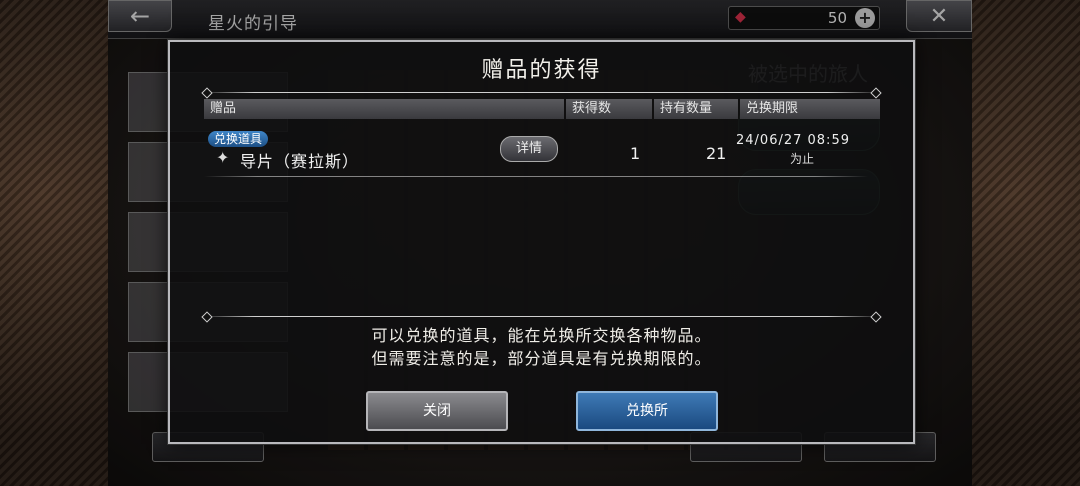 Image resolution: width=1080 pixels, height=486 pixels. What do you see at coordinates (54, 243) in the screenshot?
I see `left-decorative-border` at bounding box center [54, 243].